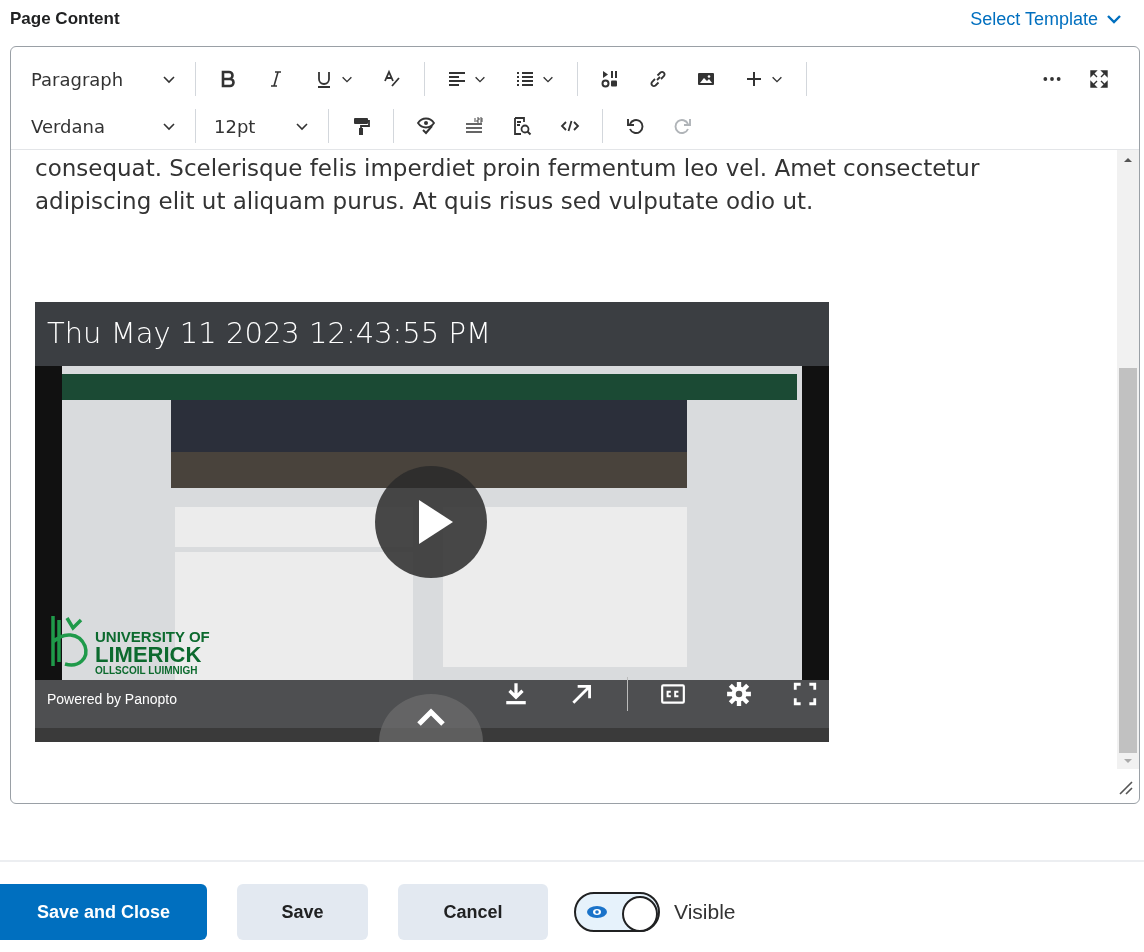  Describe the element at coordinates (103, 912) in the screenshot. I see `footer-button: Save and Close` at that location.